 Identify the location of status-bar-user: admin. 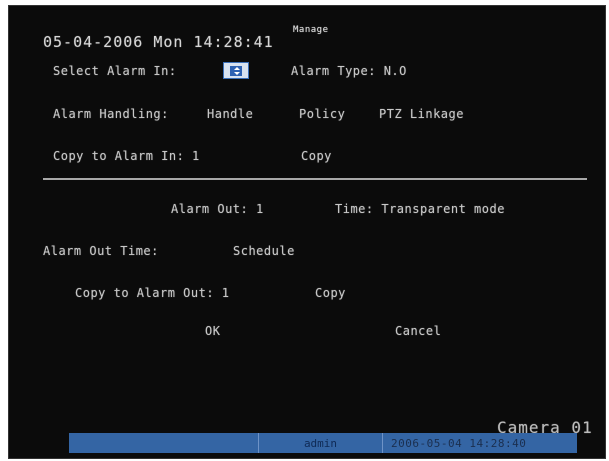
(321, 443).